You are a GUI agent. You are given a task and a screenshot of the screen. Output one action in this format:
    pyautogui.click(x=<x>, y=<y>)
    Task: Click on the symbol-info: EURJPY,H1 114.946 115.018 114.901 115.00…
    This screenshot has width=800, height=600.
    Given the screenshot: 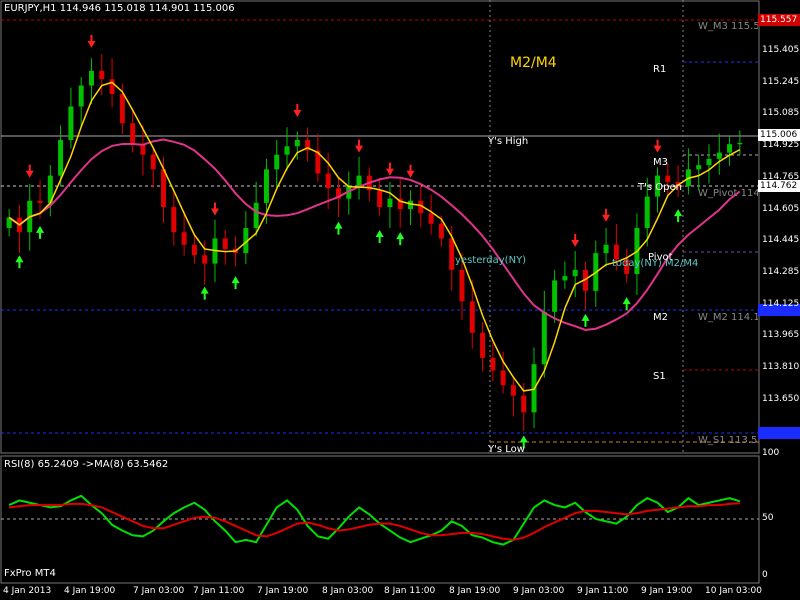 What is the action you would take?
    pyautogui.click(x=119, y=8)
    